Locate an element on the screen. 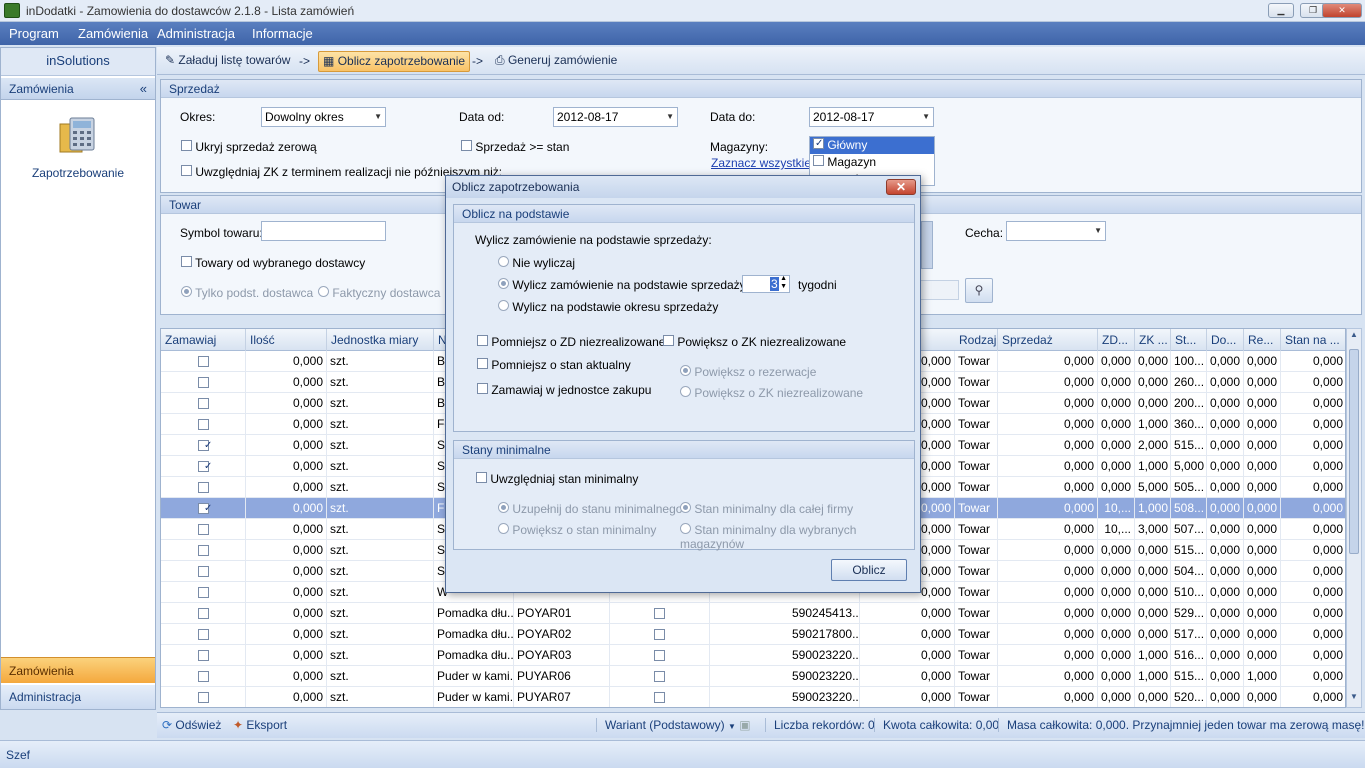 This screenshot has height=768, width=1365. min-check-checkbox: Uwzględniaj stan minimalny is located at coordinates (557, 479).